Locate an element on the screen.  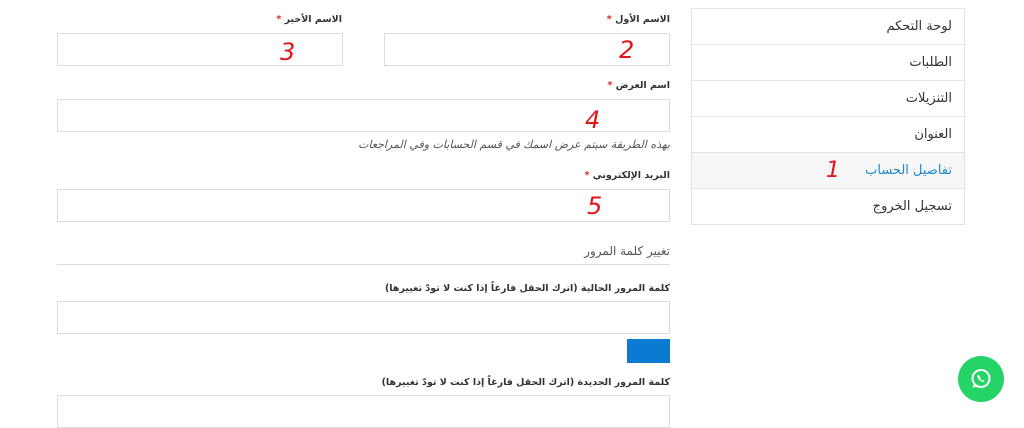
email-label-text: البريد الإلكتروني is located at coordinates (631, 175).